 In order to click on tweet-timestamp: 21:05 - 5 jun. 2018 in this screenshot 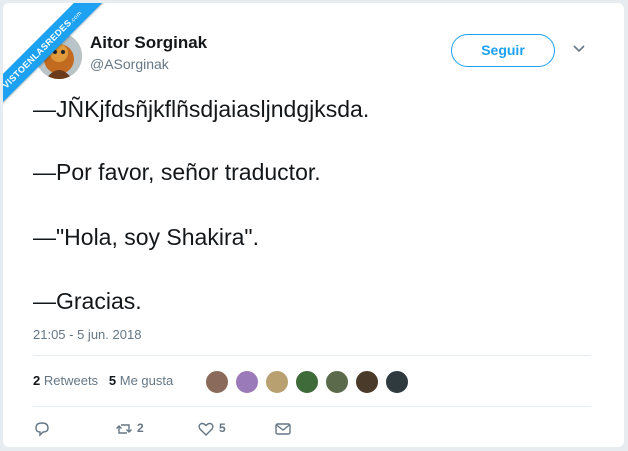, I will do `click(87, 334)`.